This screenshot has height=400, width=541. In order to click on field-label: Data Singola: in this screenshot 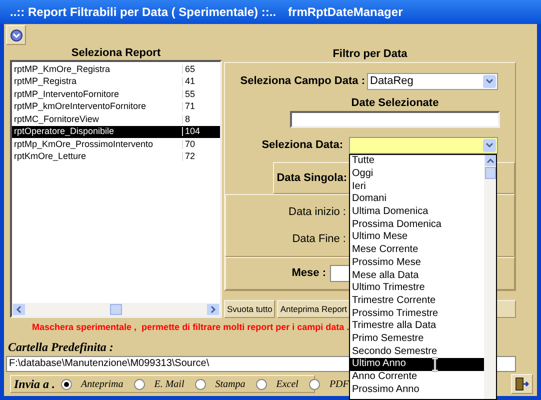, I will do `click(312, 178)`.